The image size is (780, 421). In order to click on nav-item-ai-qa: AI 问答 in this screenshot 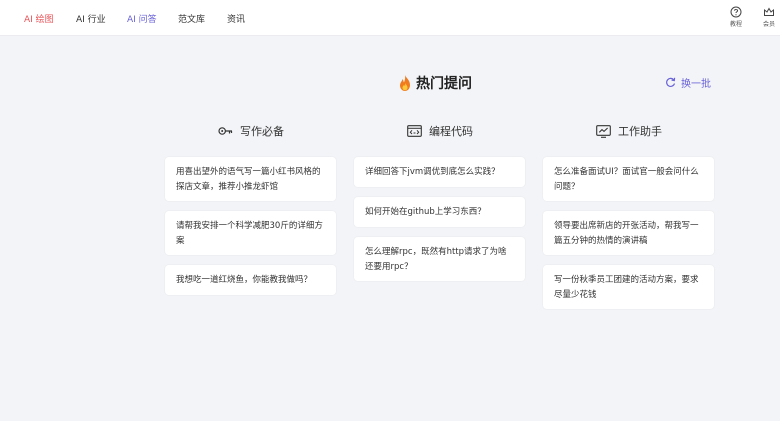, I will do `click(142, 18)`.